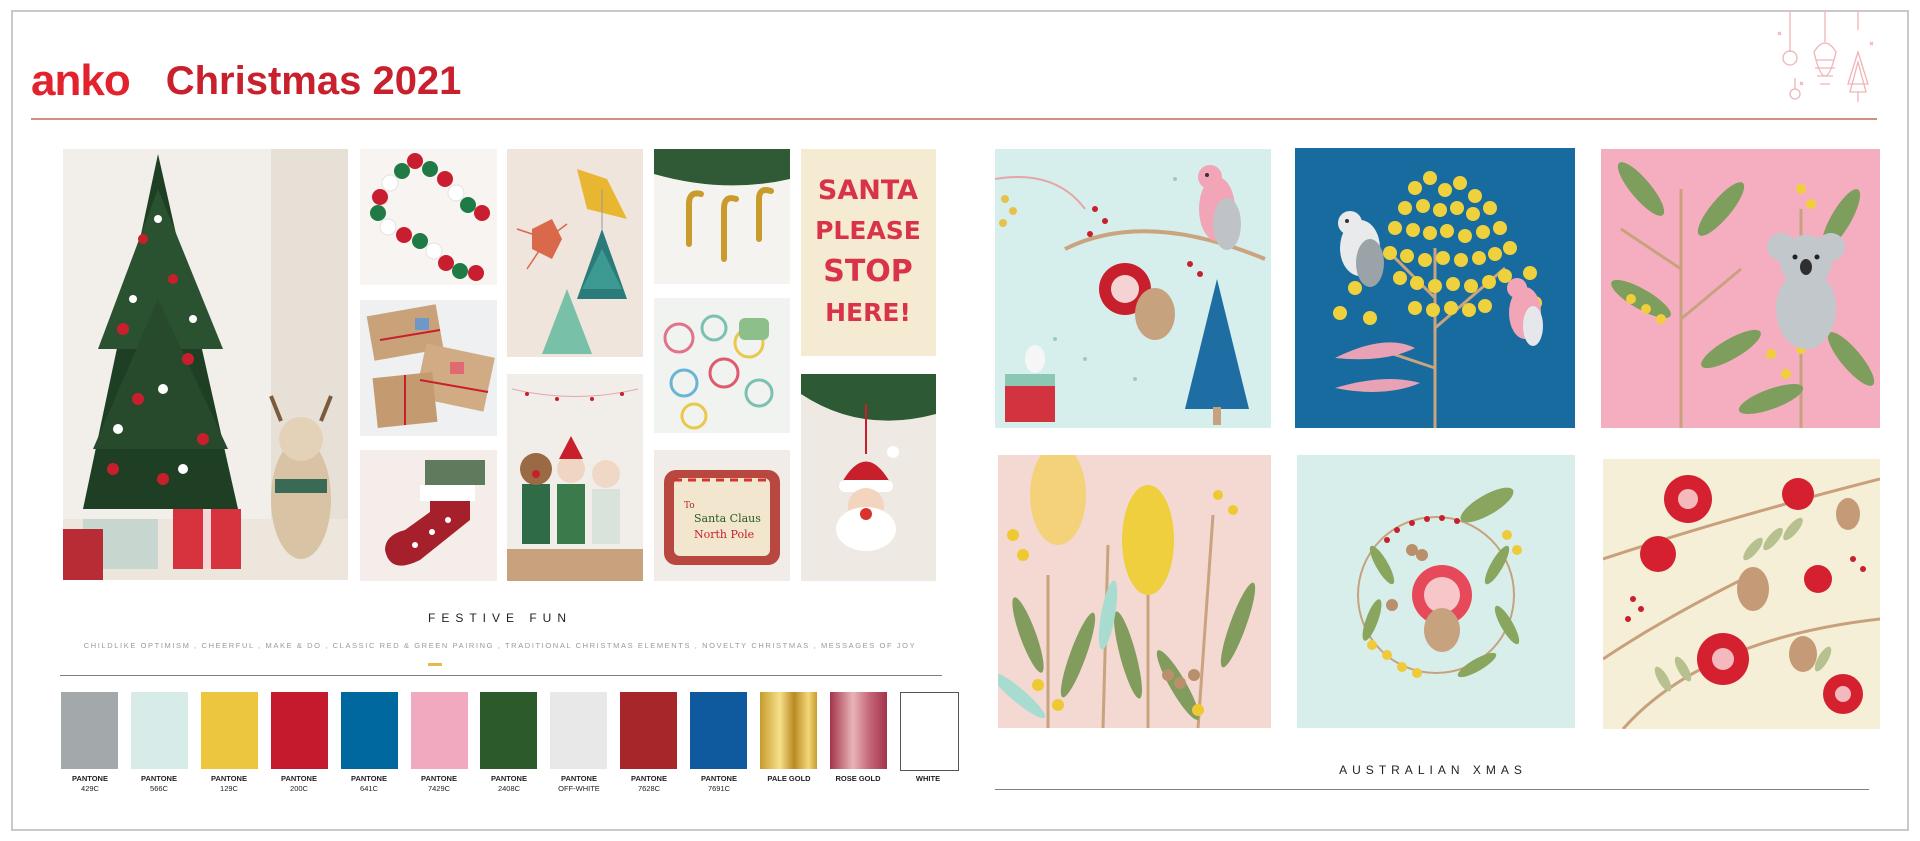 This screenshot has width=1920, height=841. Describe the element at coordinates (868, 230) in the screenshot. I see `print-line-2: PLEASE` at that location.